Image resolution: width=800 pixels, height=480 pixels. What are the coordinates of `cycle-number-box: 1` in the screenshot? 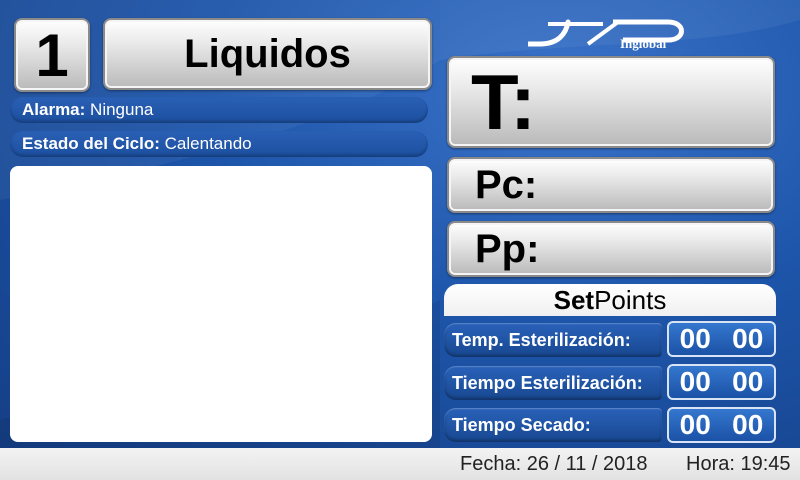 It's located at (52, 55).